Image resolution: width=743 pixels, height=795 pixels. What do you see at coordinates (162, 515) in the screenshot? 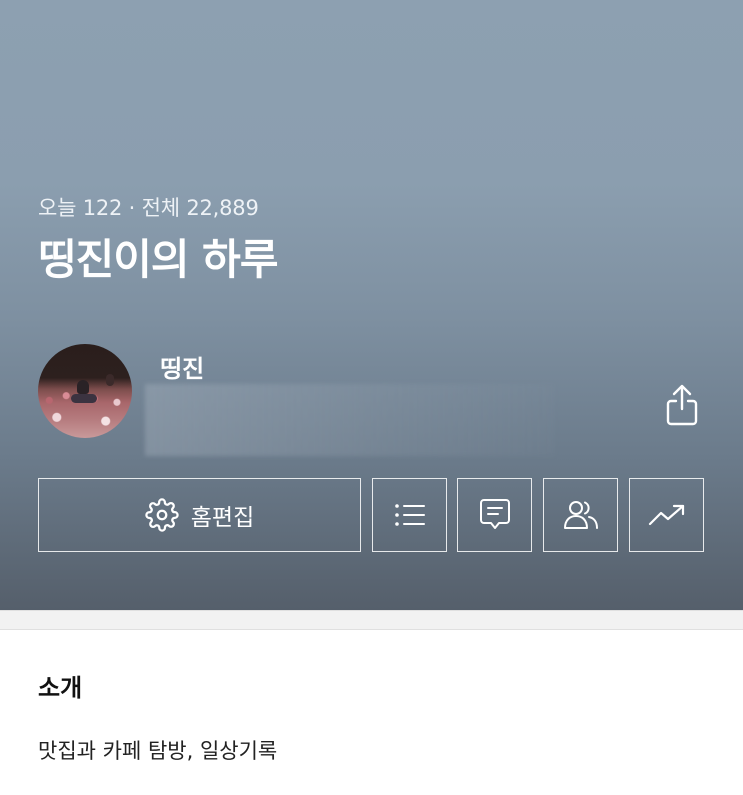
I see `gear-icon` at bounding box center [162, 515].